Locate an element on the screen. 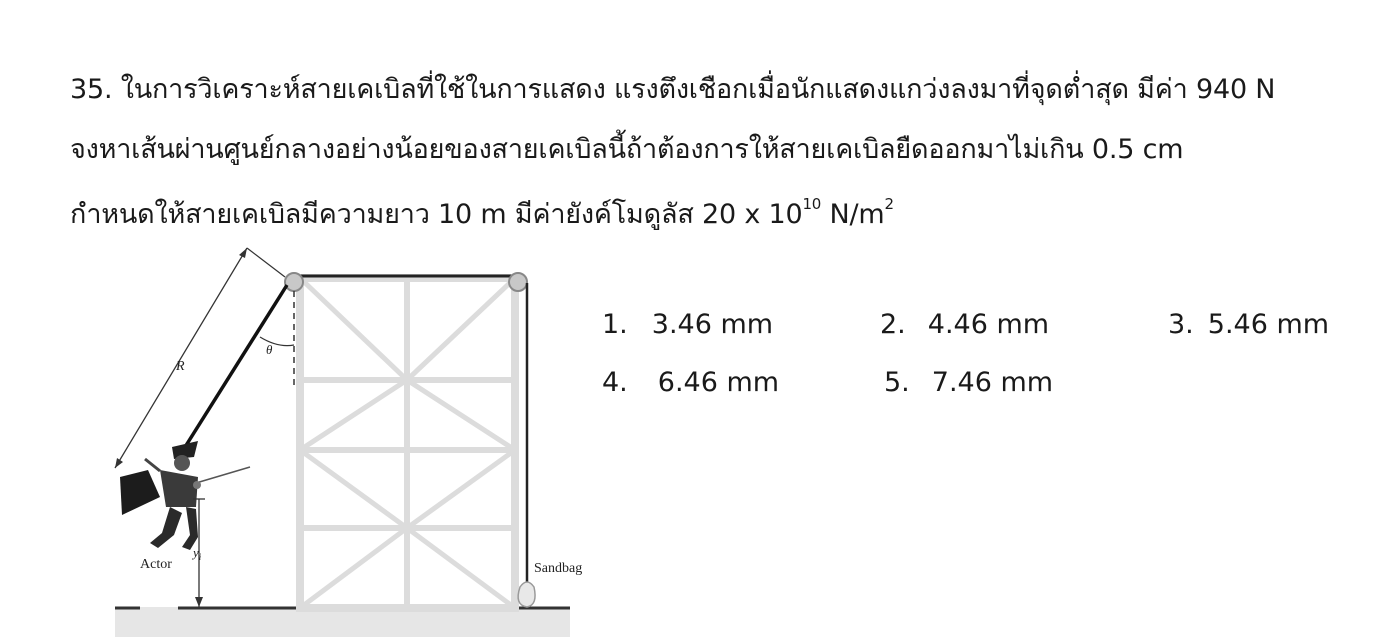 The height and width of the screenshot is (644, 1400). choice-5: 5. 7.46 mm is located at coordinates (968, 383).